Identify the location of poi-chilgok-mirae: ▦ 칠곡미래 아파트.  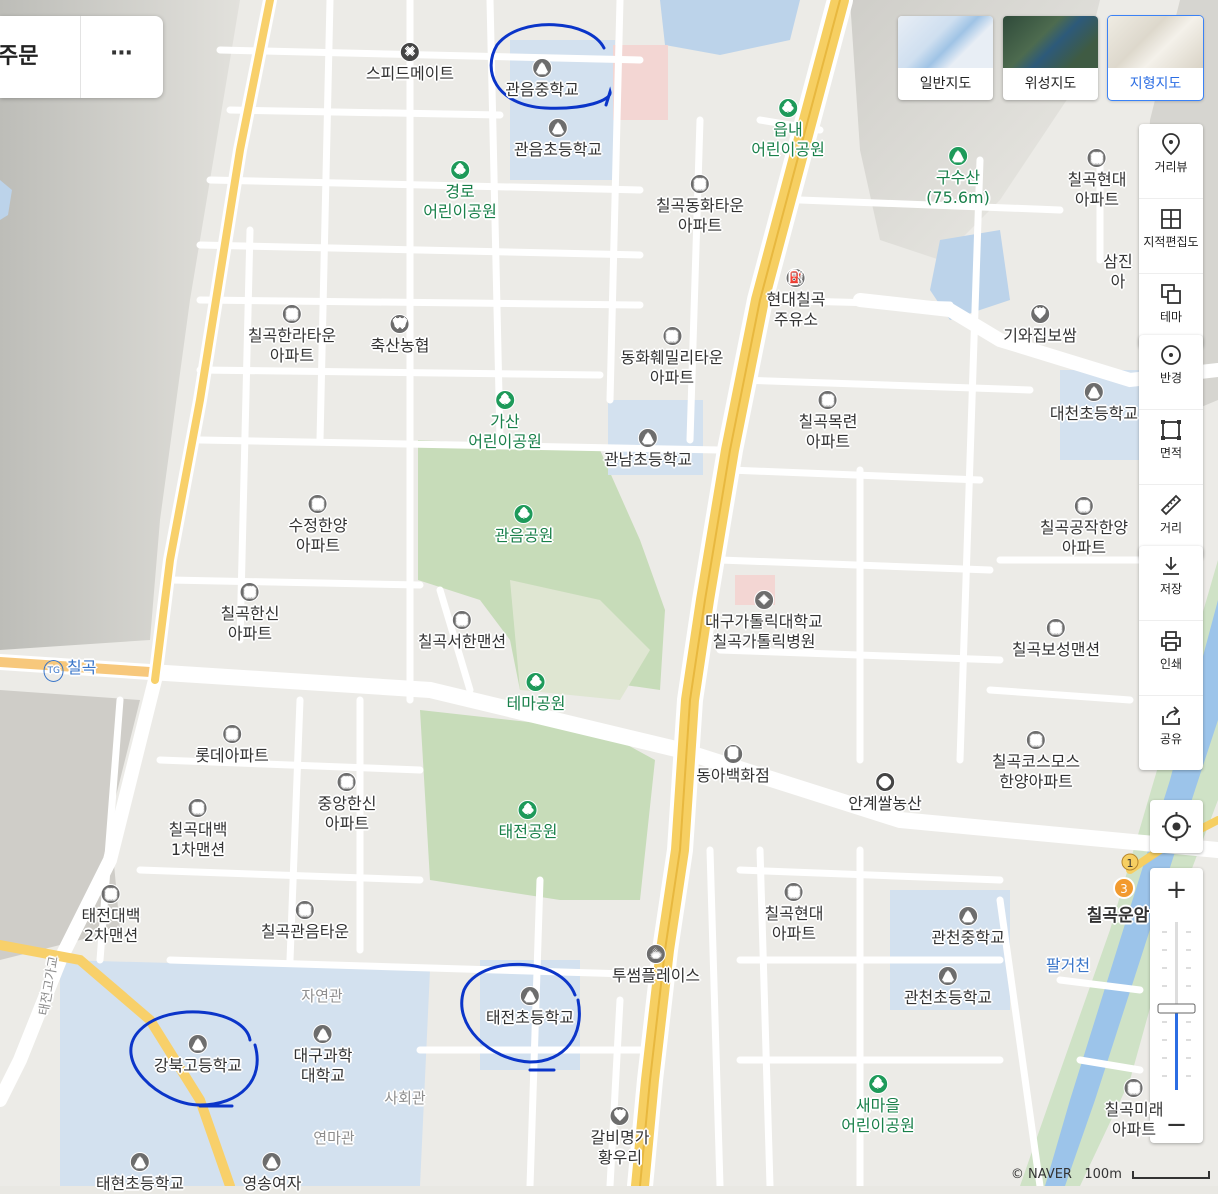
(1134, 1108).